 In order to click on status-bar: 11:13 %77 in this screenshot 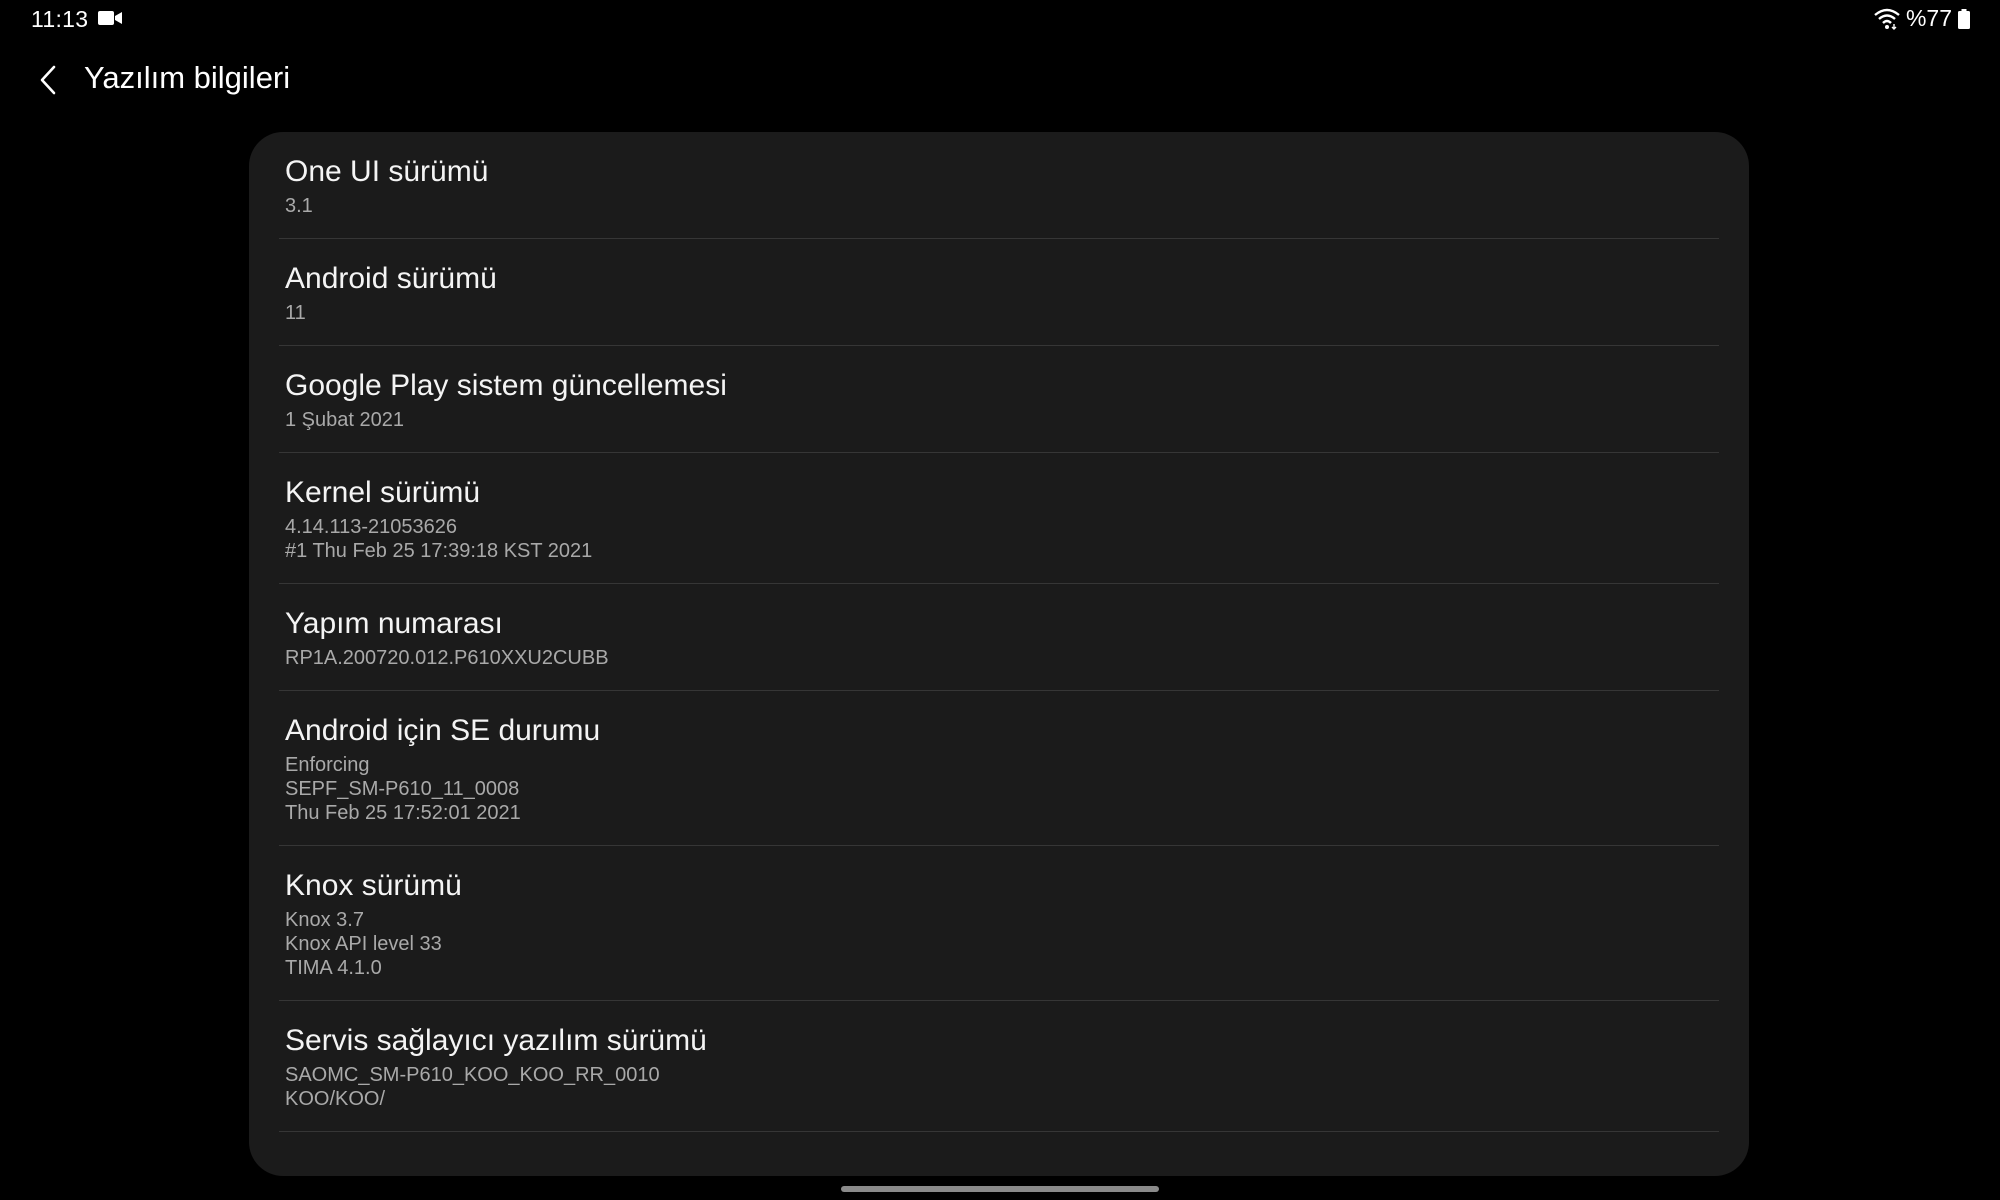, I will do `click(1000, 19)`.